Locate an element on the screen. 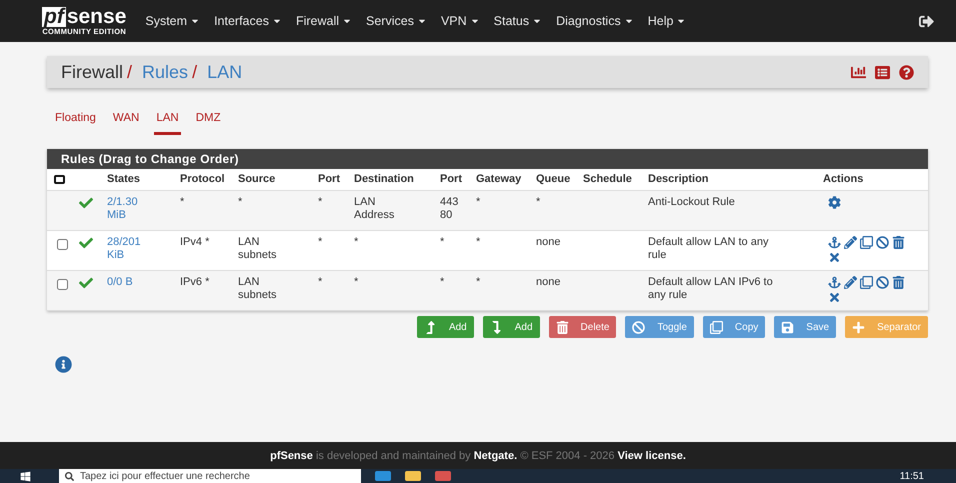  nav-menu: System is located at coordinates (172, 21).